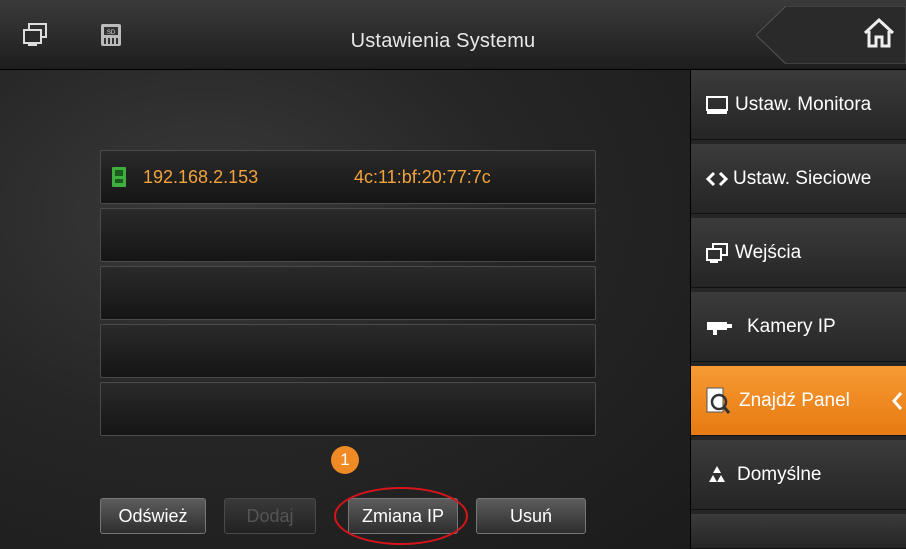 This screenshot has width=906, height=549. What do you see at coordinates (791, 326) in the screenshot?
I see `menu-label: Kamery IP` at bounding box center [791, 326].